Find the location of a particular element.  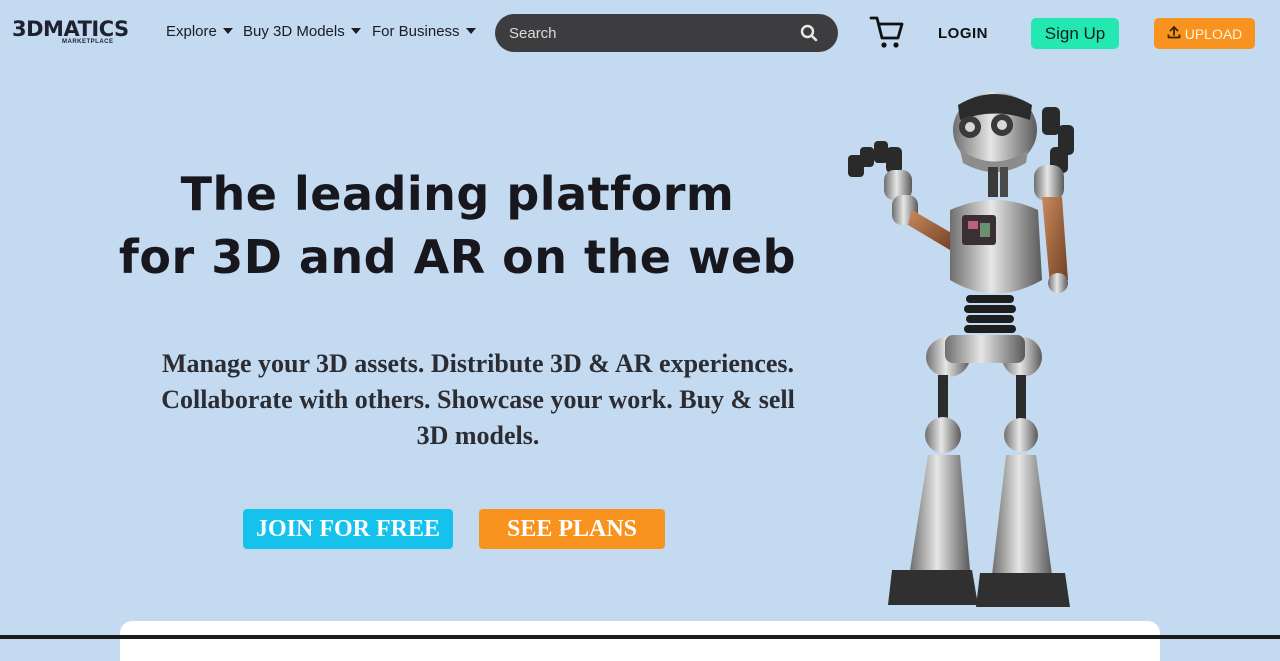

nav-explore-label: Explore is located at coordinates (191, 31).